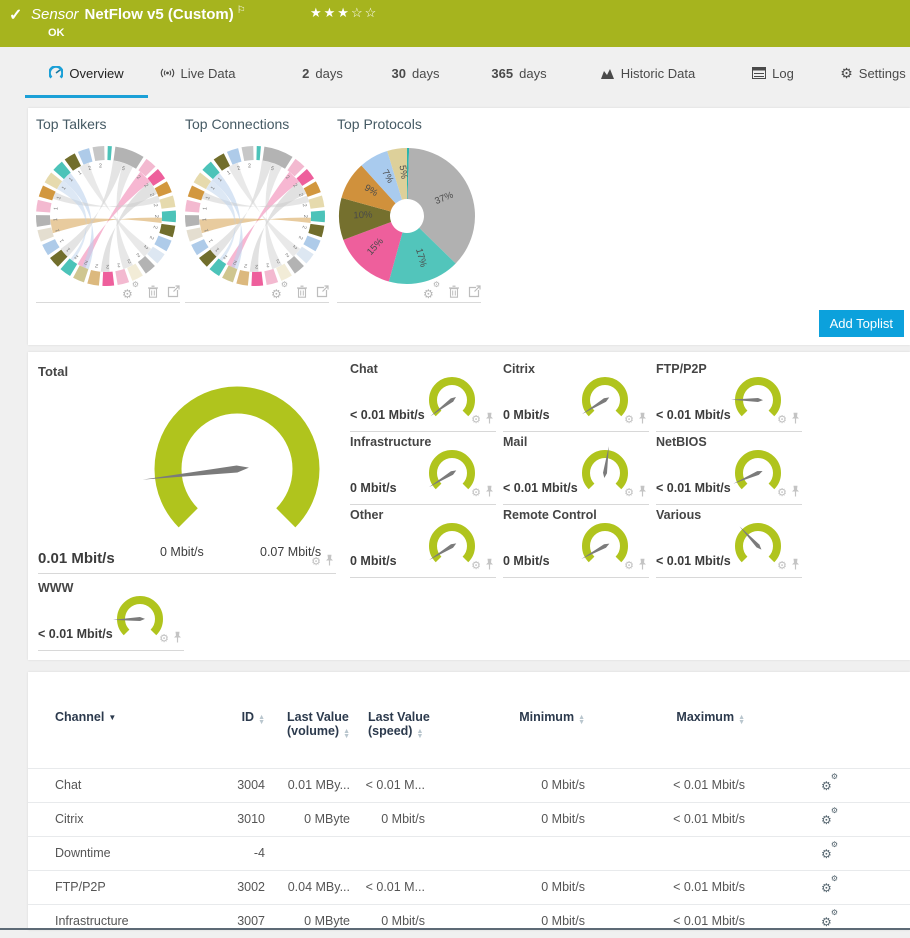  What do you see at coordinates (773, 73) in the screenshot?
I see `tab-log: Log` at bounding box center [773, 73].